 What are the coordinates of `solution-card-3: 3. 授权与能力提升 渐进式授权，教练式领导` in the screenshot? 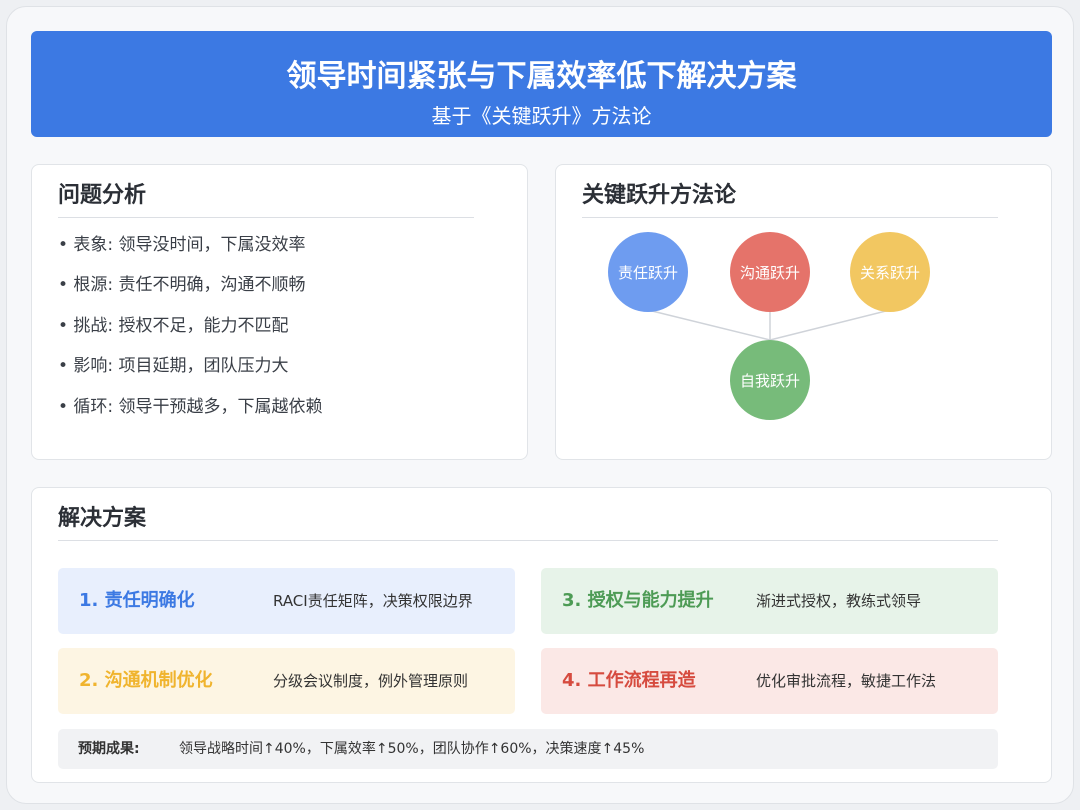 It's located at (769, 601).